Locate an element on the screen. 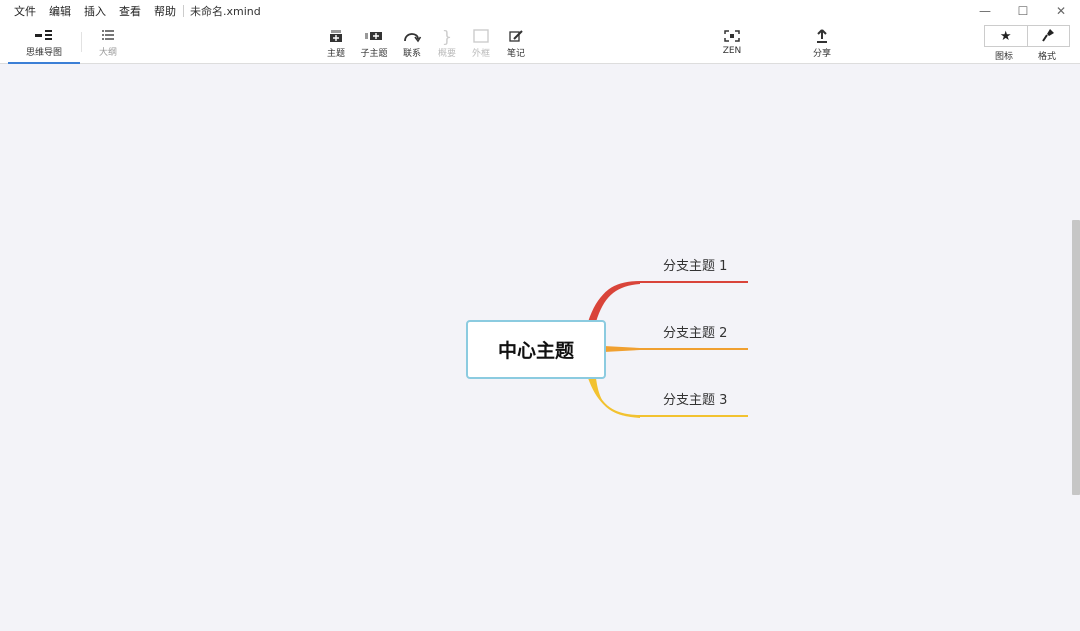 The width and height of the screenshot is (1080, 631). branch-connector-3-taper is located at coordinates (614, 398).